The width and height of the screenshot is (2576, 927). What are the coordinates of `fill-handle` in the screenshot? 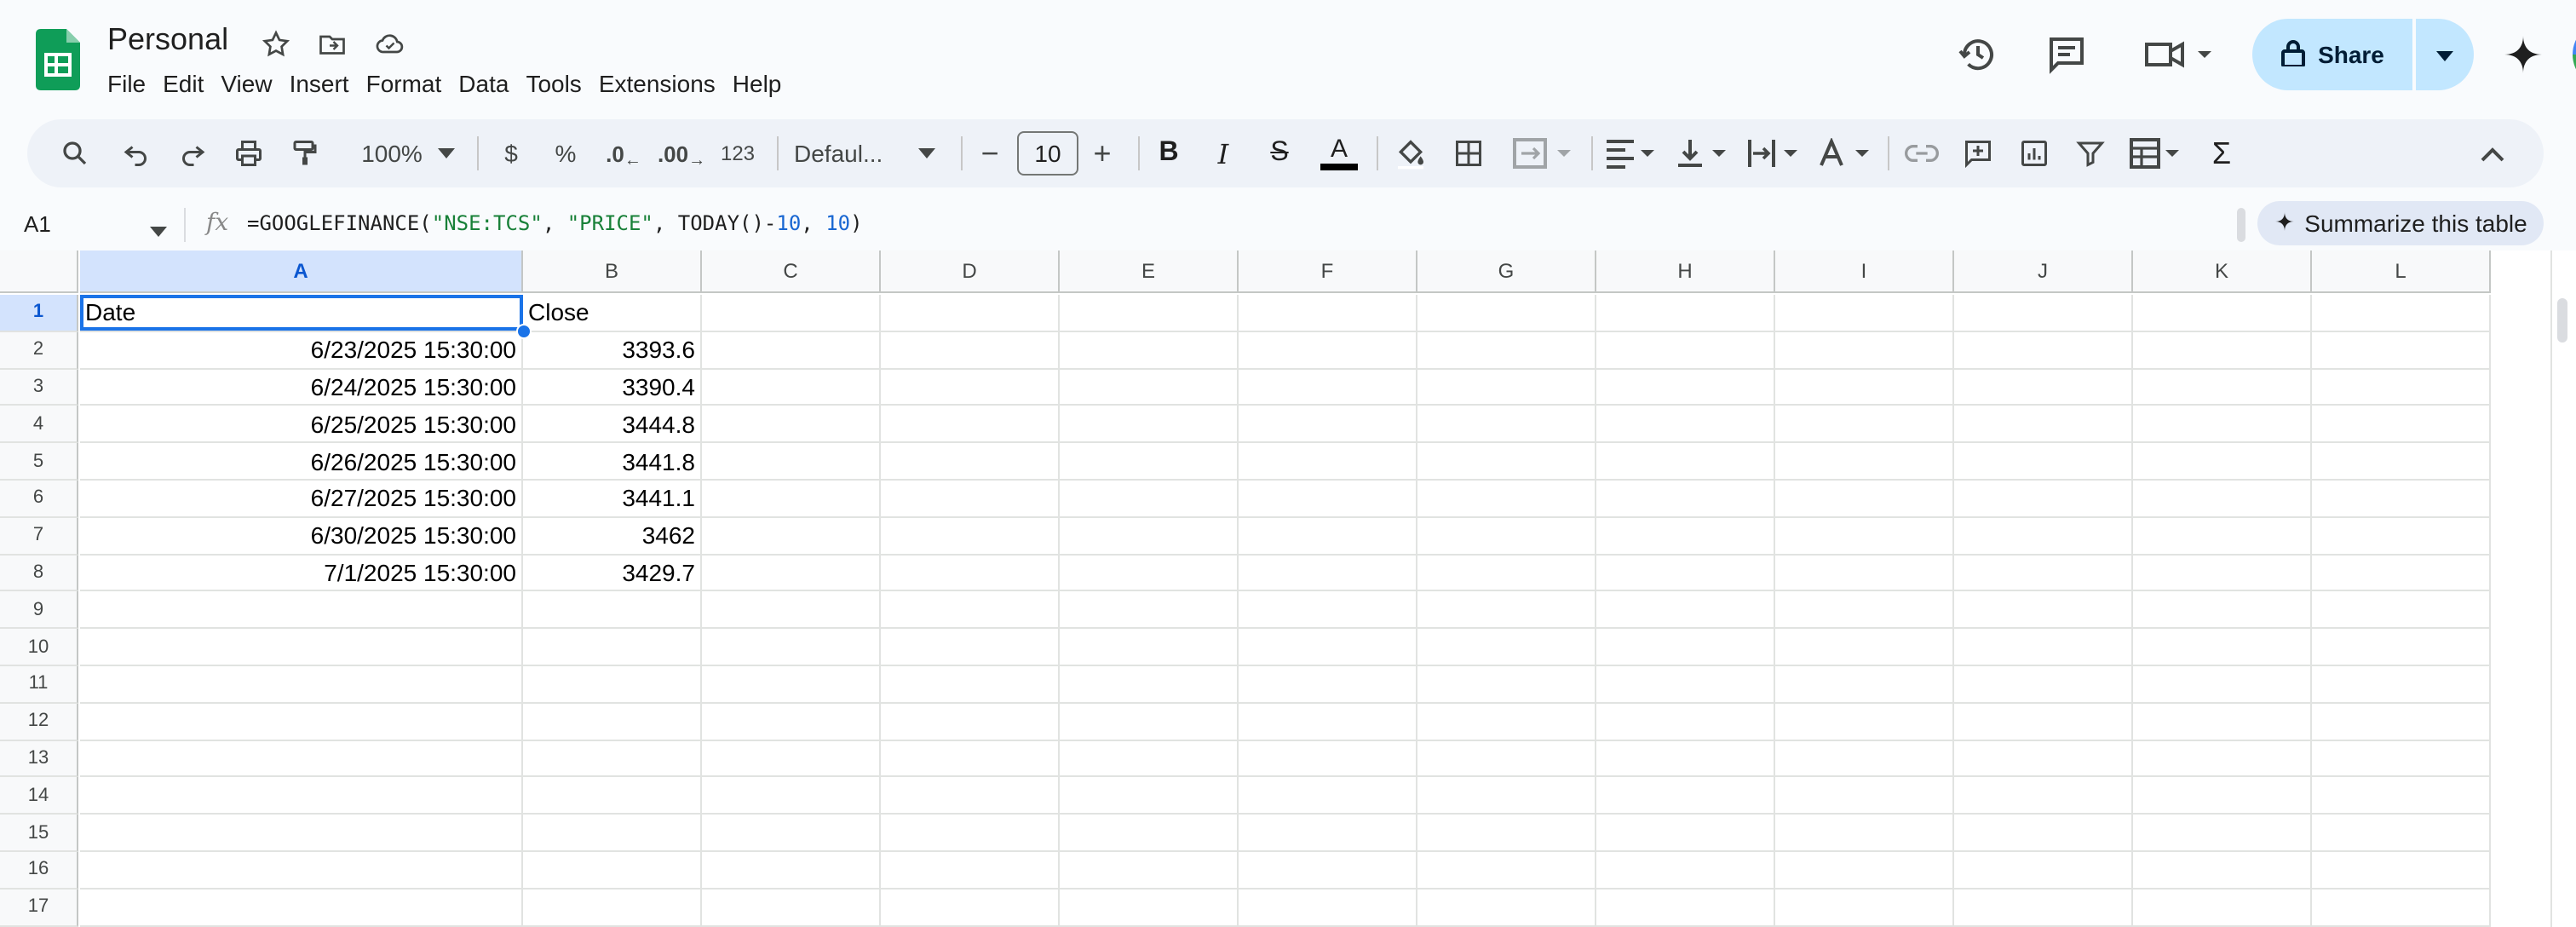 It's located at (524, 331).